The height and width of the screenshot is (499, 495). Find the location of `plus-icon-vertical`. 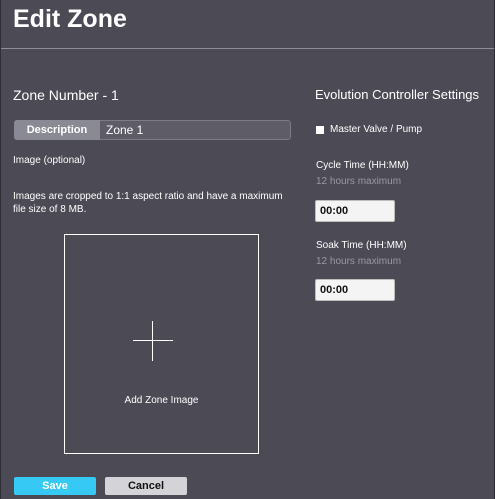

plus-icon-vertical is located at coordinates (152, 341).